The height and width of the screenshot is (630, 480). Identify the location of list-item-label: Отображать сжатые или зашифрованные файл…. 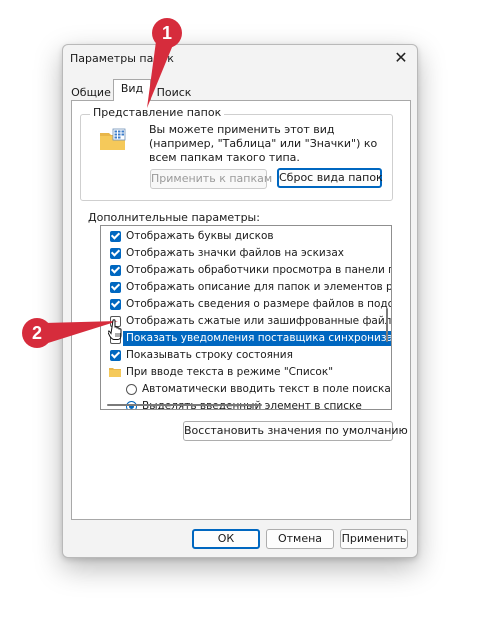
(259, 321).